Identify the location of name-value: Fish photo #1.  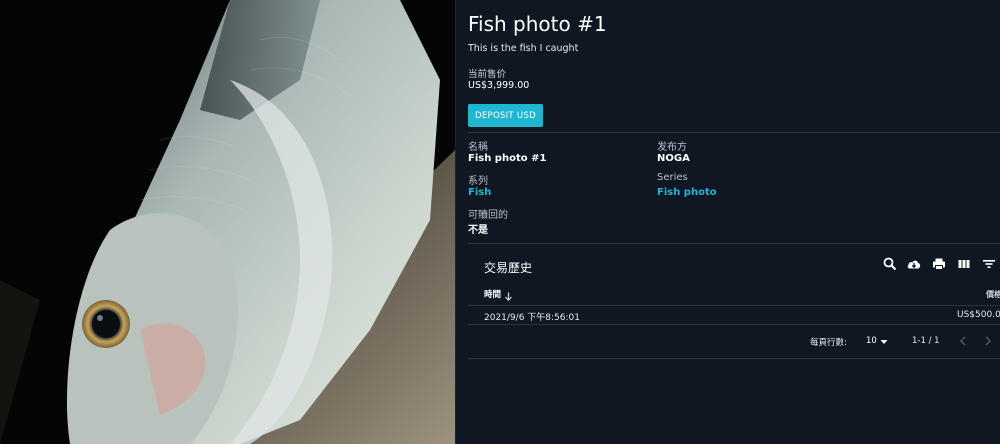
(507, 158).